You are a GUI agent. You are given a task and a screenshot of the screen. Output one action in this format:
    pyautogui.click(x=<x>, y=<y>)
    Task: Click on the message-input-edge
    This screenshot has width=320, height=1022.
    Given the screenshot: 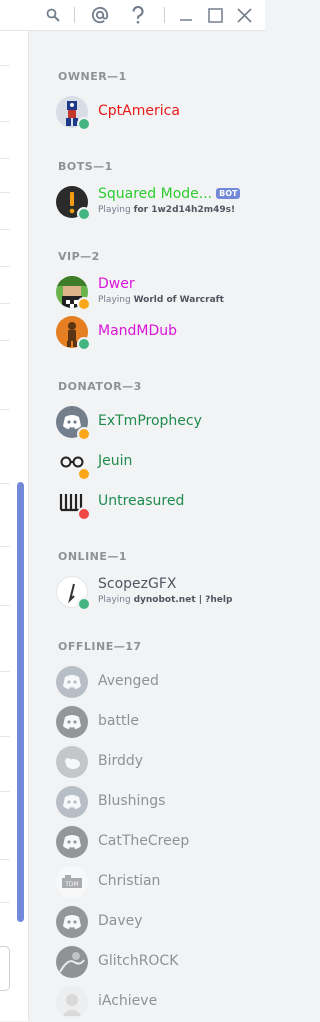 What is the action you would take?
    pyautogui.click(x=5, y=968)
    